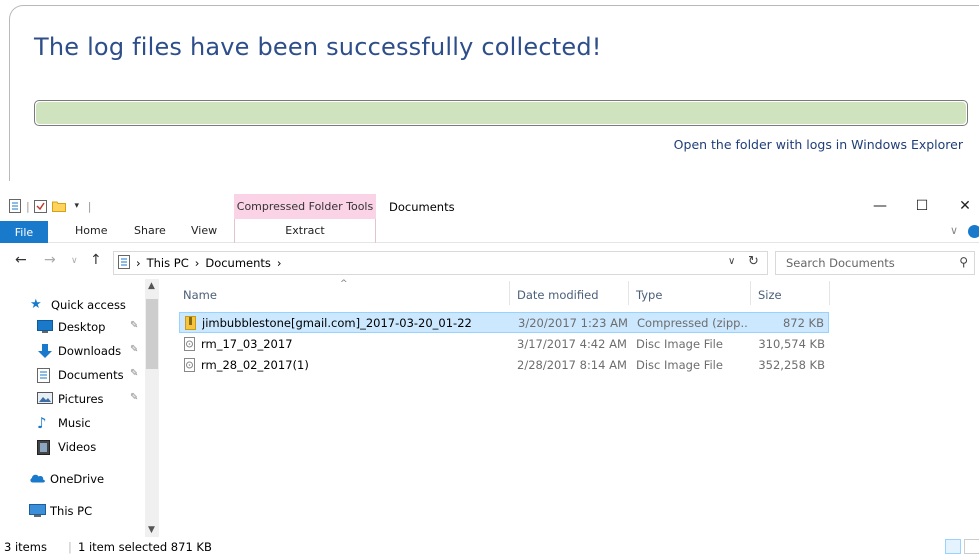 This screenshot has height=556, width=979. Describe the element at coordinates (109, 351) in the screenshot. I see `nav-item-downloads: Downloads` at that location.